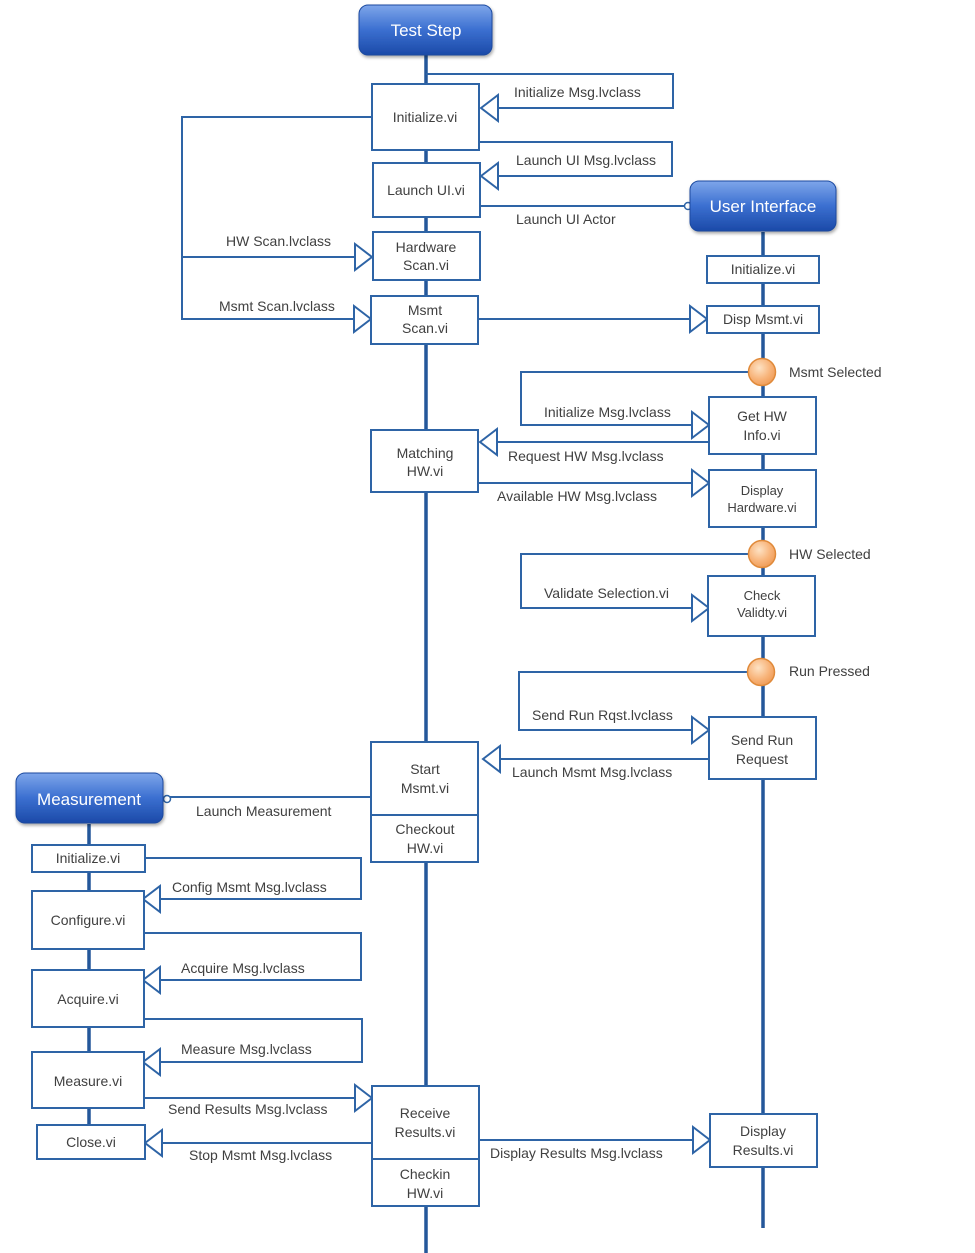 Image resolution: width=975 pixels, height=1253 pixels. I want to click on msg-launch-ui-label: Launch UI Msg.lvclass, so click(586, 160).